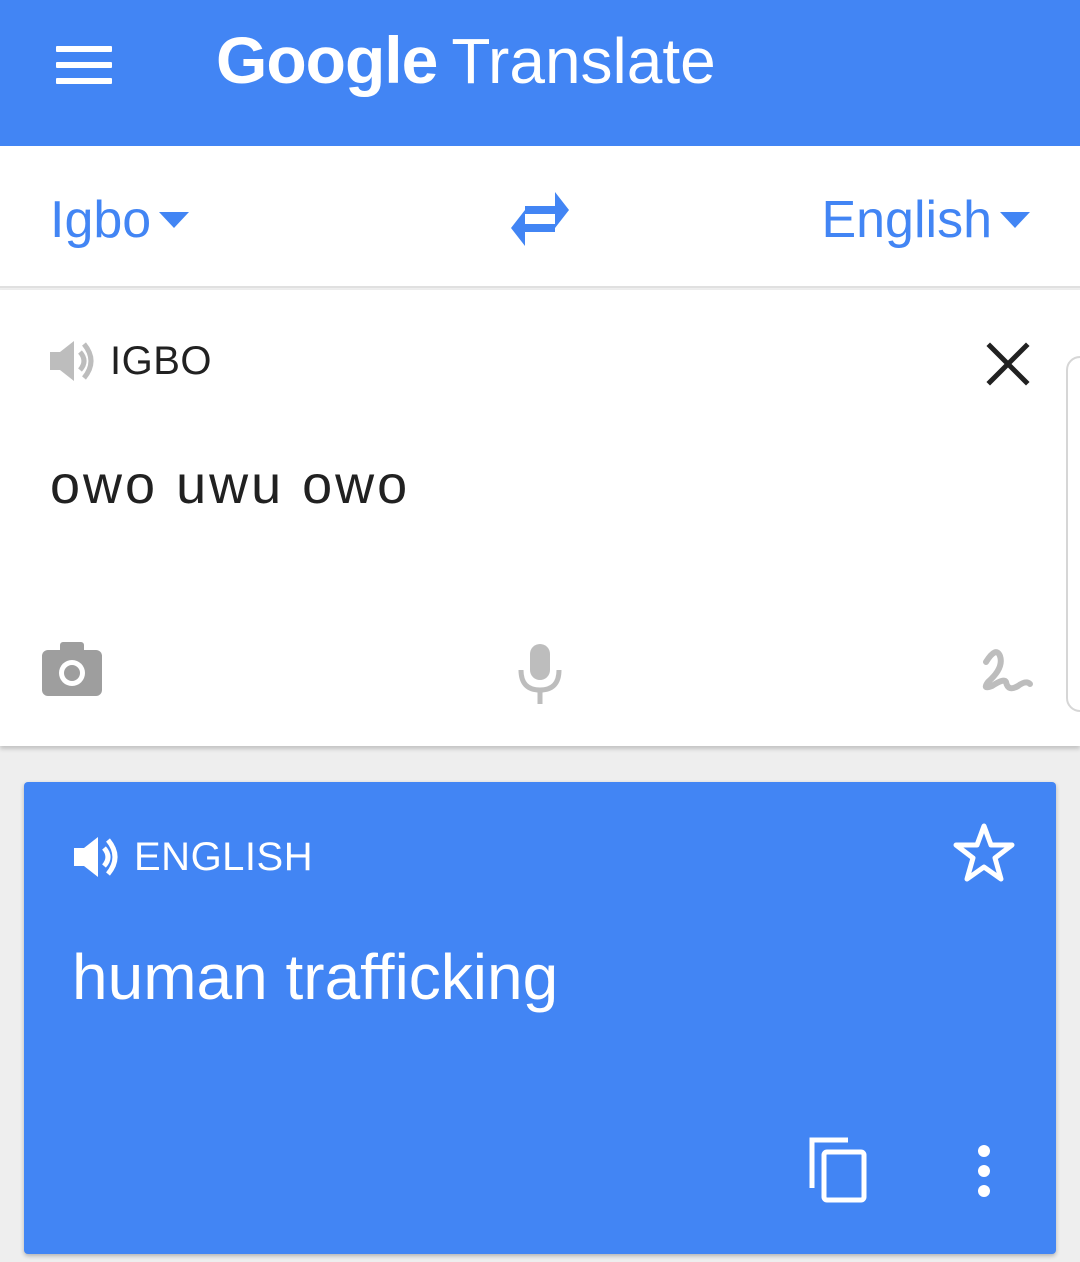  I want to click on copy-button, so click(838, 1169).